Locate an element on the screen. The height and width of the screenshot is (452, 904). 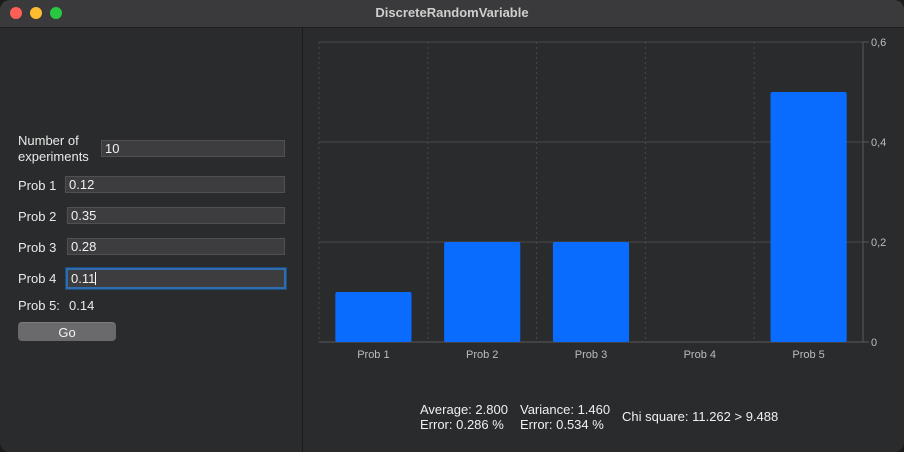
experiments-label: Number of experiments is located at coordinates (53, 148).